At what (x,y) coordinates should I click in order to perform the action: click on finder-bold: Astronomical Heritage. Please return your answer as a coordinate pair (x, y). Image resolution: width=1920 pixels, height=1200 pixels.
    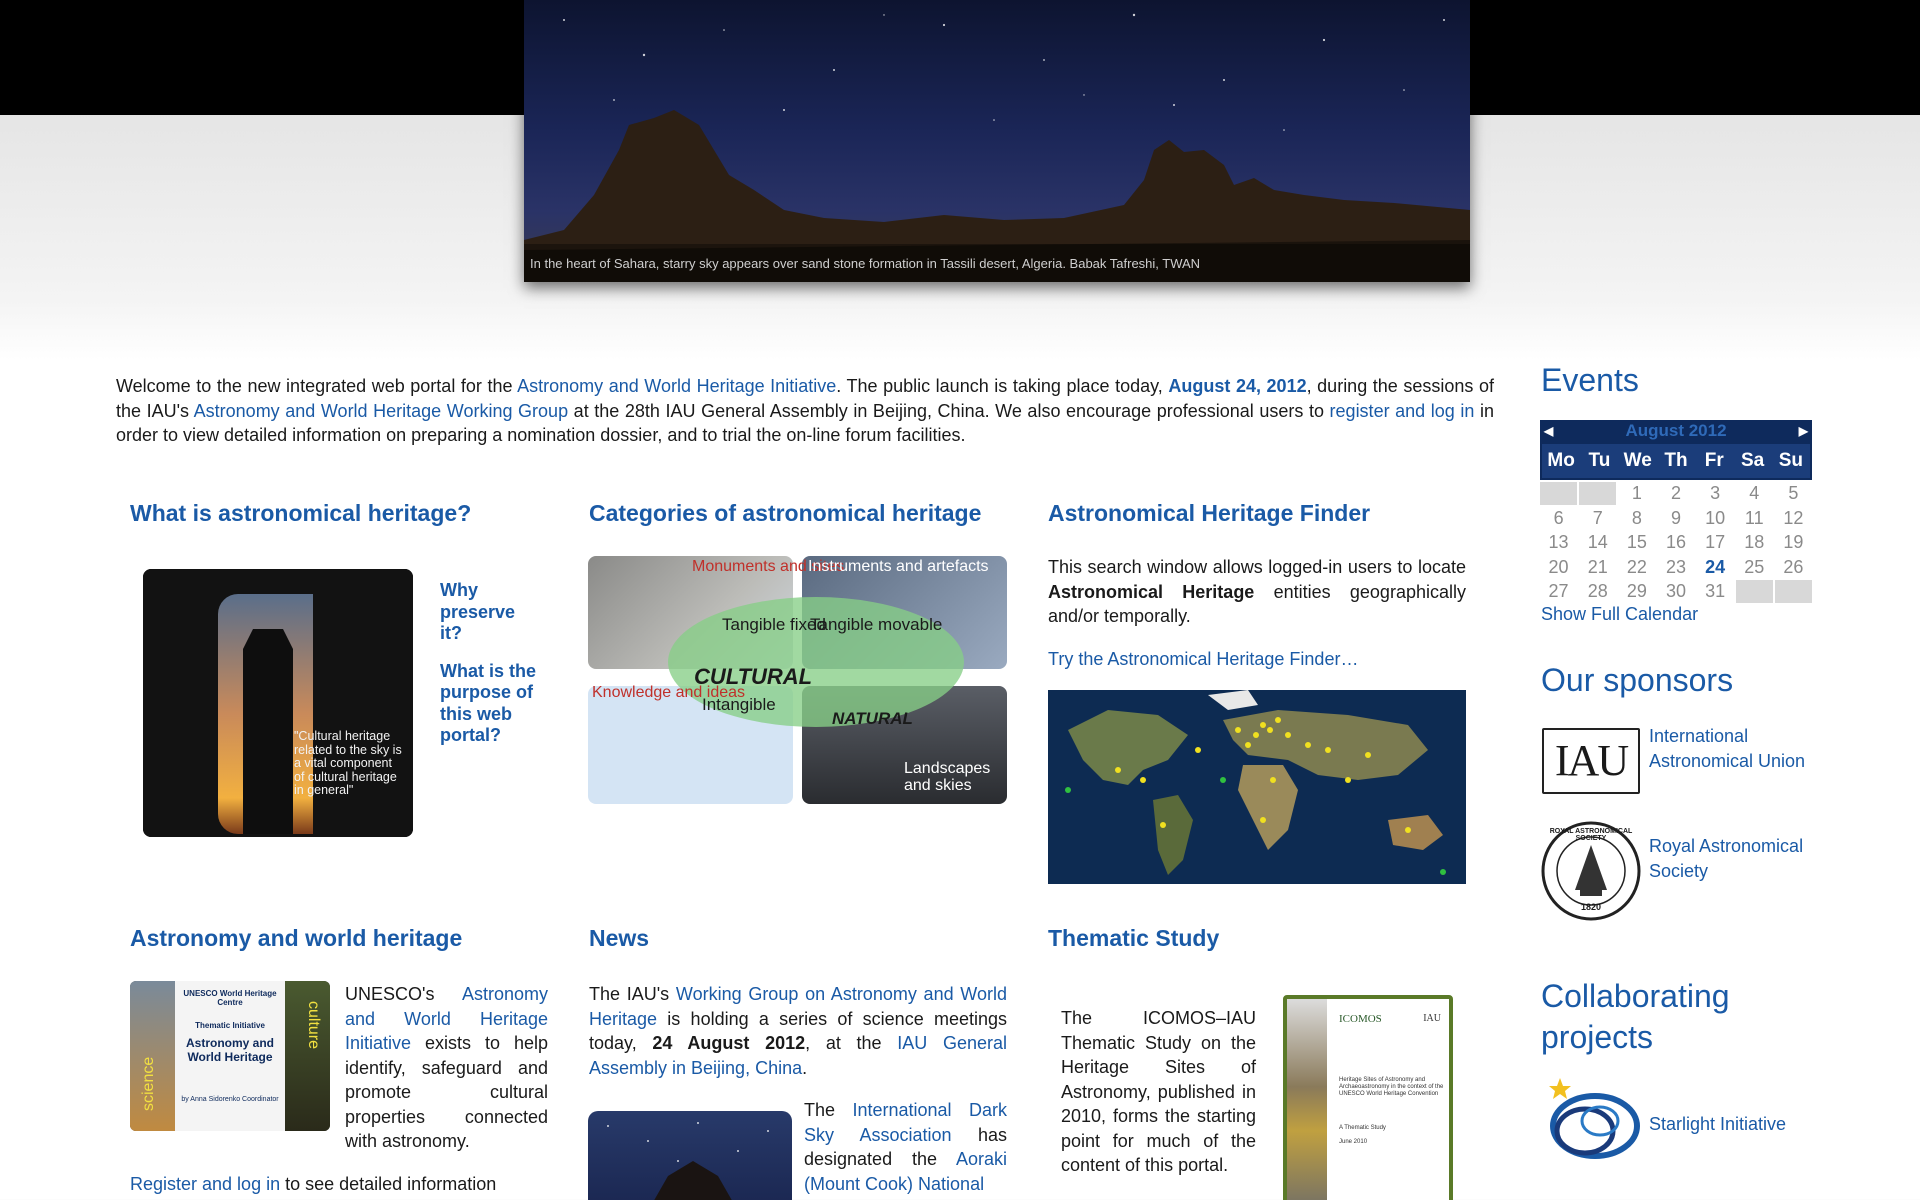
    Looking at the image, I should click on (1151, 591).